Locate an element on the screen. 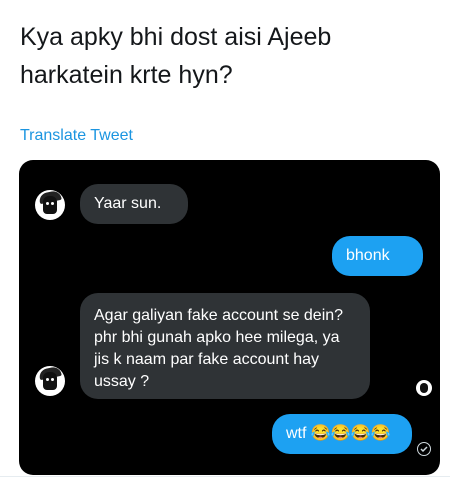 This screenshot has width=450, height=485. divider is located at coordinates (225, 476).